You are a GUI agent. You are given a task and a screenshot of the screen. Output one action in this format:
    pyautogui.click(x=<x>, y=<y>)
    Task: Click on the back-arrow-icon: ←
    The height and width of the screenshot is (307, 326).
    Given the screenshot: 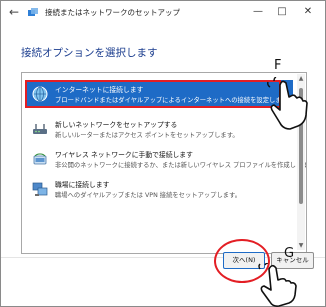 What is the action you would take?
    pyautogui.click(x=14, y=12)
    